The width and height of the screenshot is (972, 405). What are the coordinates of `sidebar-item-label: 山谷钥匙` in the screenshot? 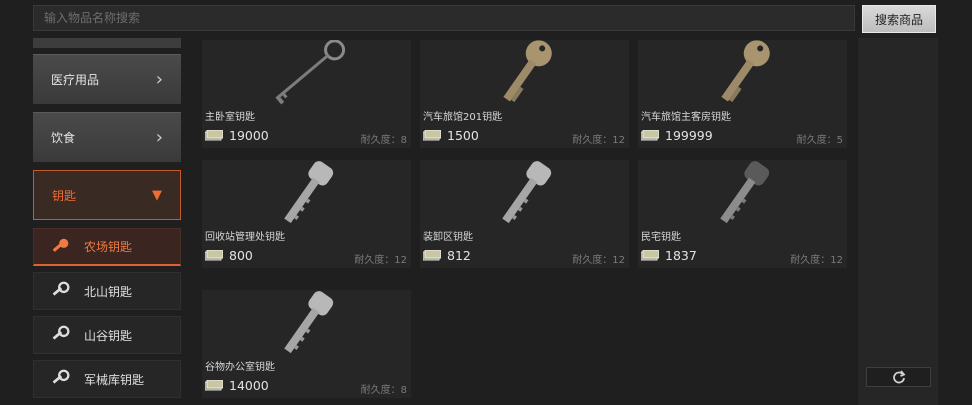 It's located at (108, 335).